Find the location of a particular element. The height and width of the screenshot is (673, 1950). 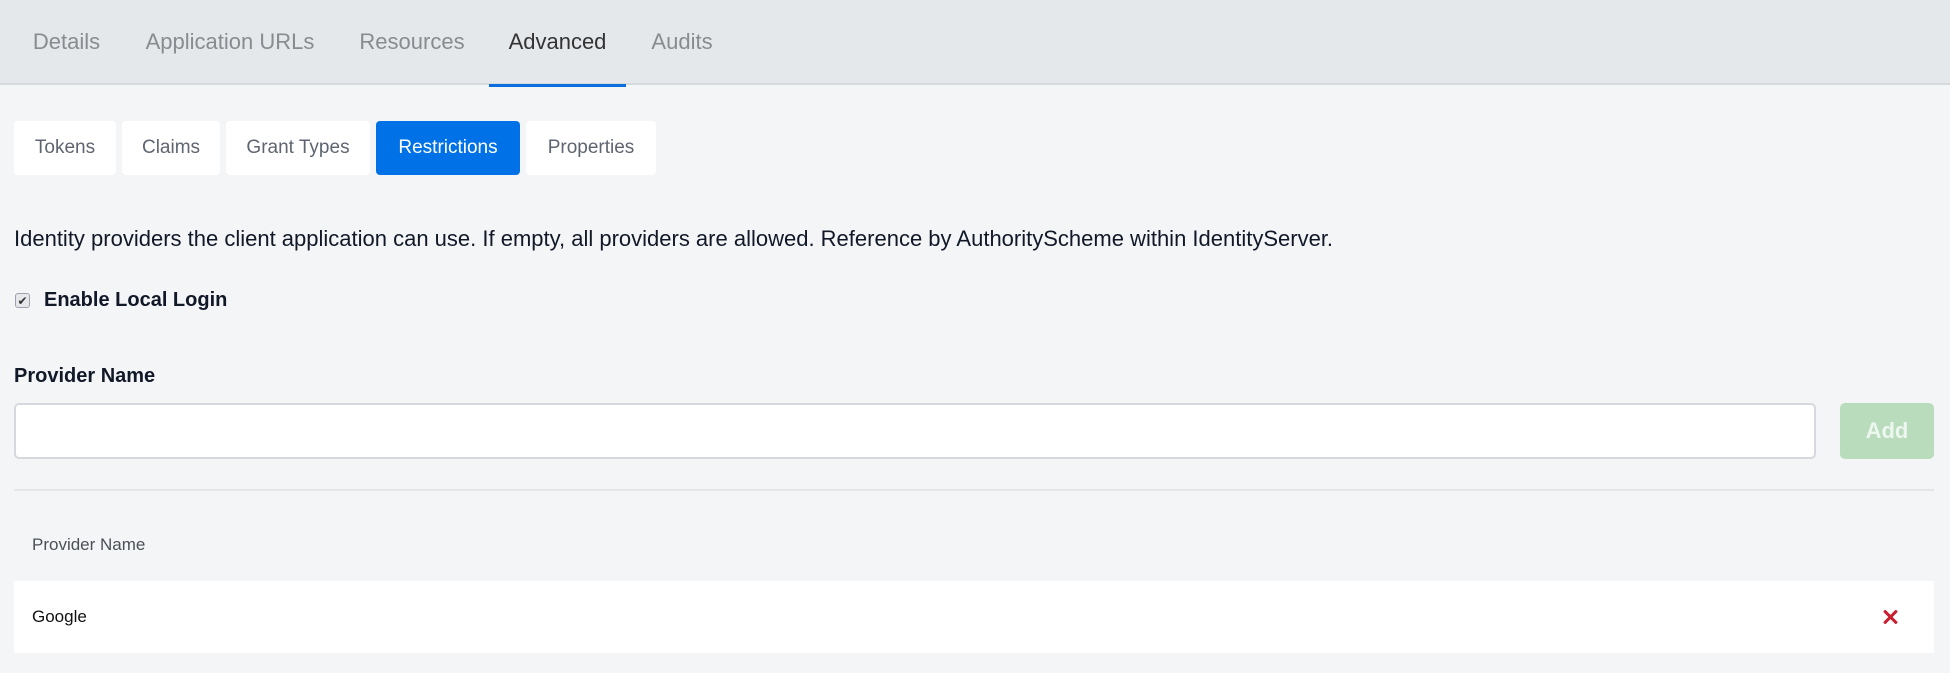

provider-name-label: Provider Name is located at coordinates (85, 376).